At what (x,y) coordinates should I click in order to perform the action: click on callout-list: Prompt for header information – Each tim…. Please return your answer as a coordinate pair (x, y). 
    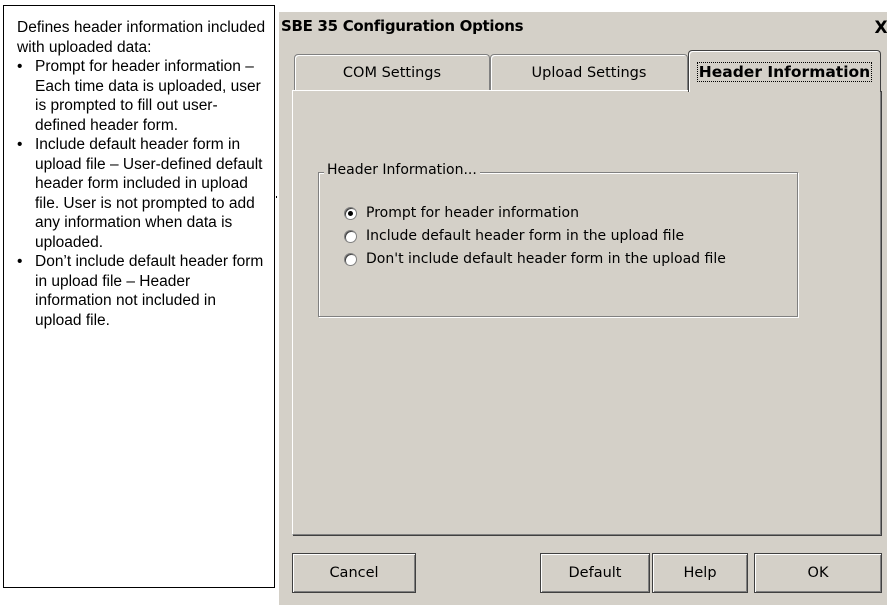
    Looking at the image, I should click on (141, 193).